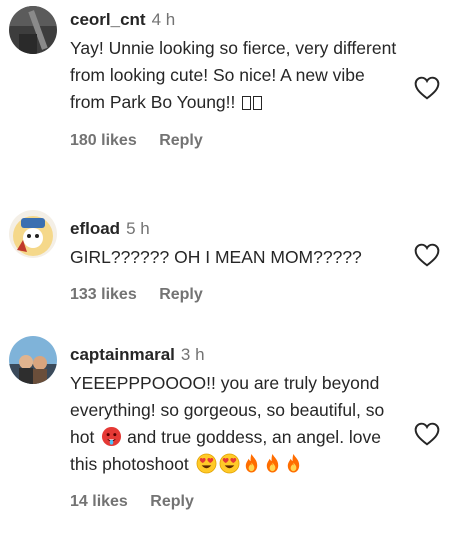 The width and height of the screenshot is (452, 552). Describe the element at coordinates (235, 295) in the screenshot. I see `comment-meta: 133 likes Reply` at that location.